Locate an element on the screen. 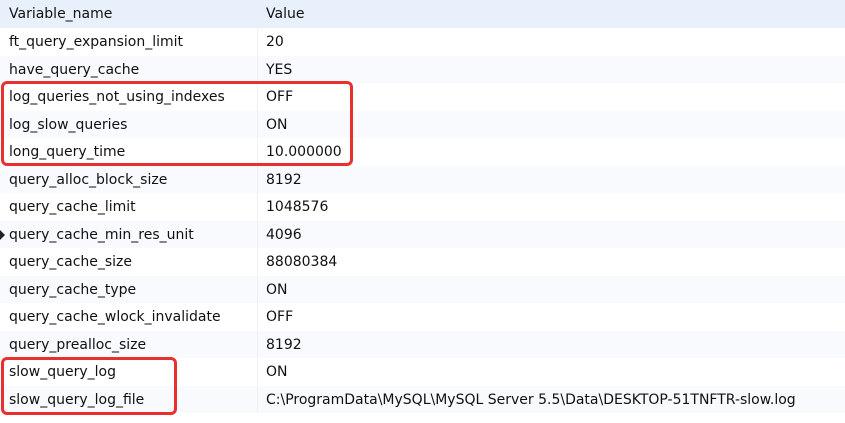 This screenshot has height=423, width=845. table-row: log_queries_not_using_indexes OFF is located at coordinates (422, 97).